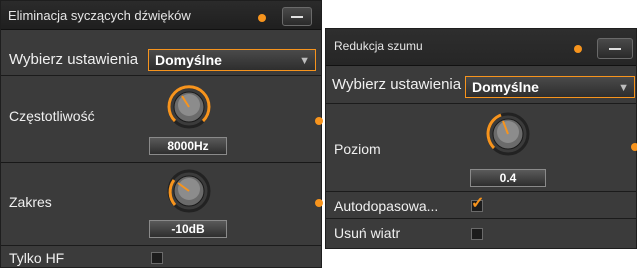 This screenshot has width=637, height=269. I want to click on panel-header: Redukcja szumu, so click(481, 47).